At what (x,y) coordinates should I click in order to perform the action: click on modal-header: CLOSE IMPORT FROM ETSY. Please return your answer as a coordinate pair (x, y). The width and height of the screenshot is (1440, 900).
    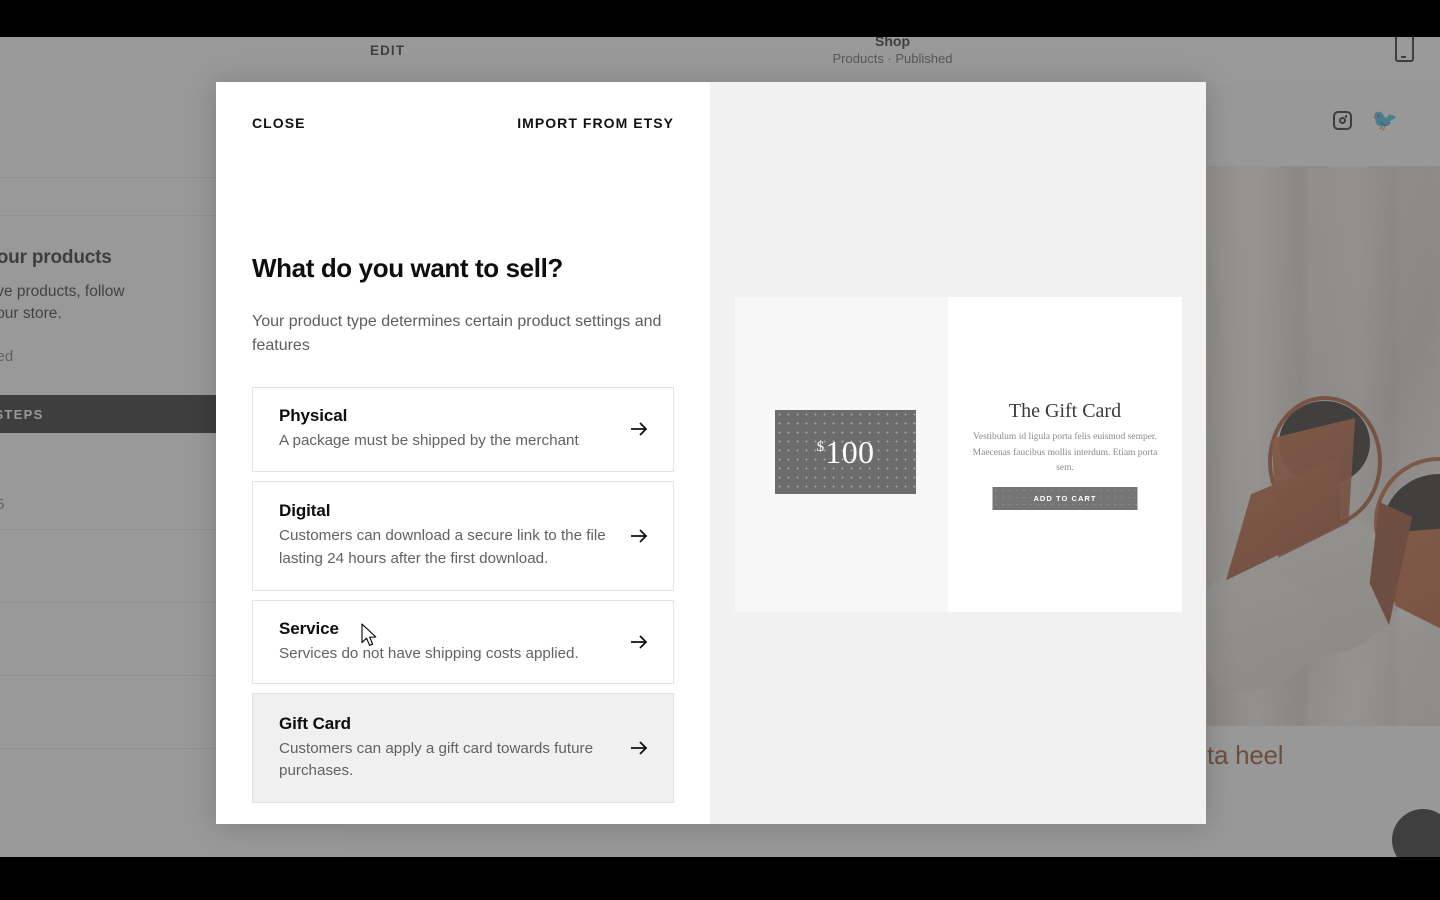
    Looking at the image, I should click on (463, 123).